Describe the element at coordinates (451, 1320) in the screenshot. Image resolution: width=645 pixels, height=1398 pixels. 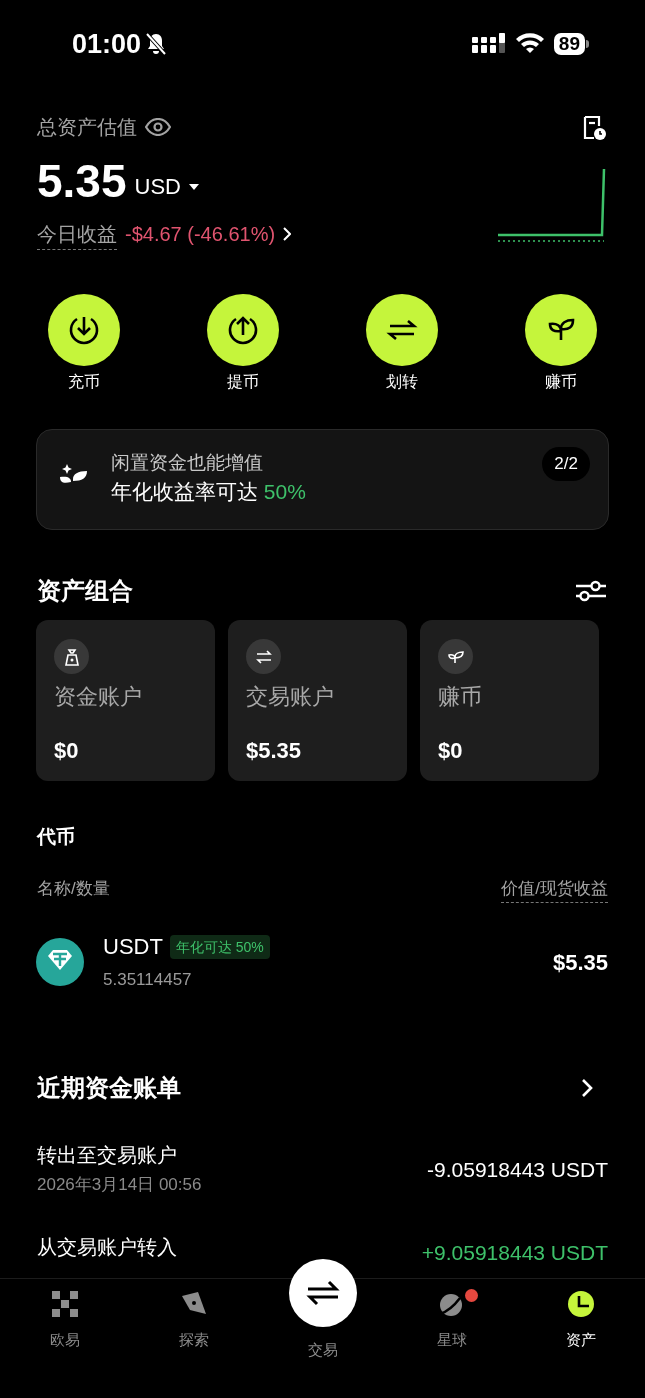
I see `nav-tab: 星球` at that location.